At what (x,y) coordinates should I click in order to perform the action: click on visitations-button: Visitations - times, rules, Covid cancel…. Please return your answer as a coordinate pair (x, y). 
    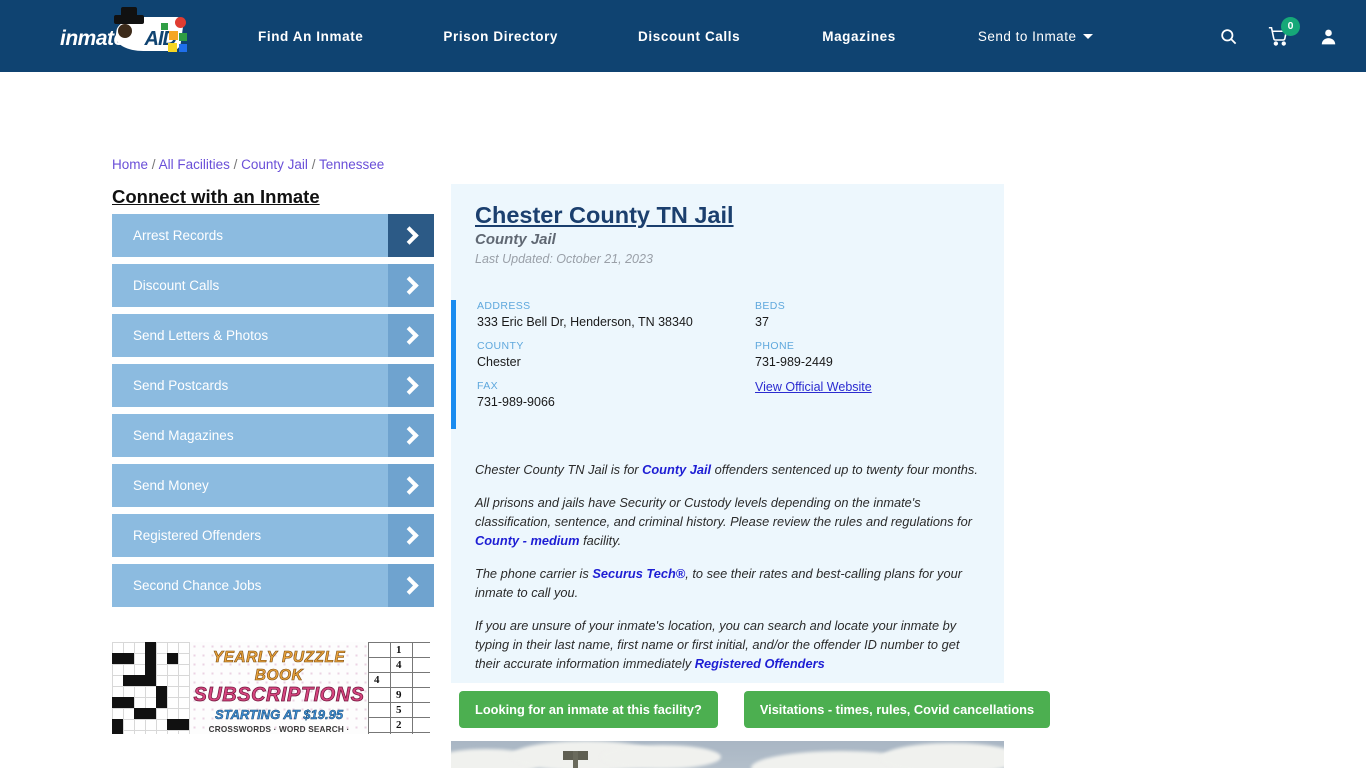
    Looking at the image, I should click on (897, 709).